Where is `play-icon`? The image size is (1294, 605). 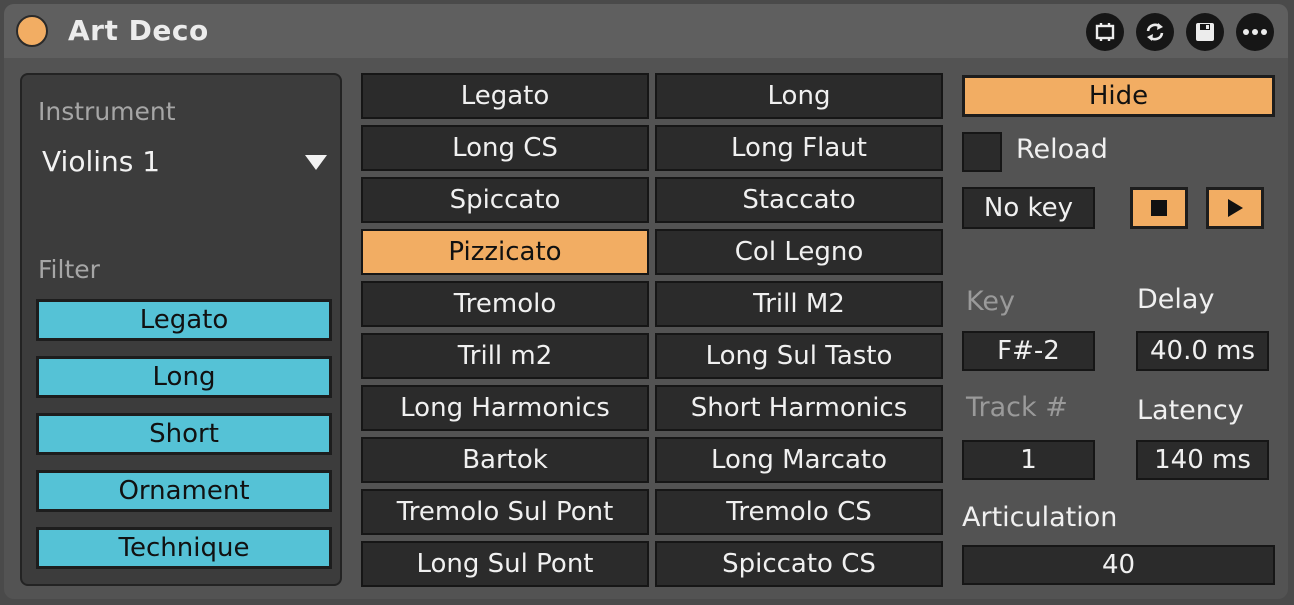
play-icon is located at coordinates (1235, 208).